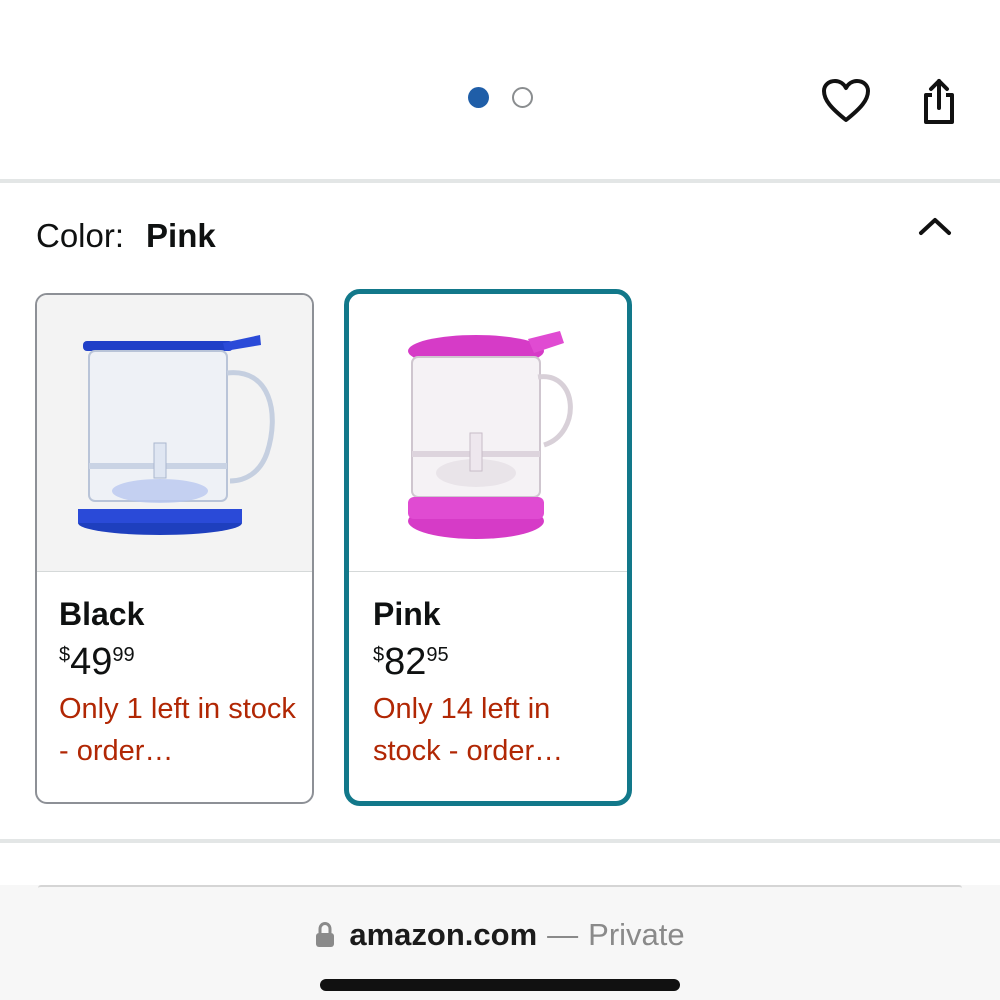 This screenshot has height=1000, width=1000. What do you see at coordinates (500, 985) in the screenshot?
I see `home-indicator` at bounding box center [500, 985].